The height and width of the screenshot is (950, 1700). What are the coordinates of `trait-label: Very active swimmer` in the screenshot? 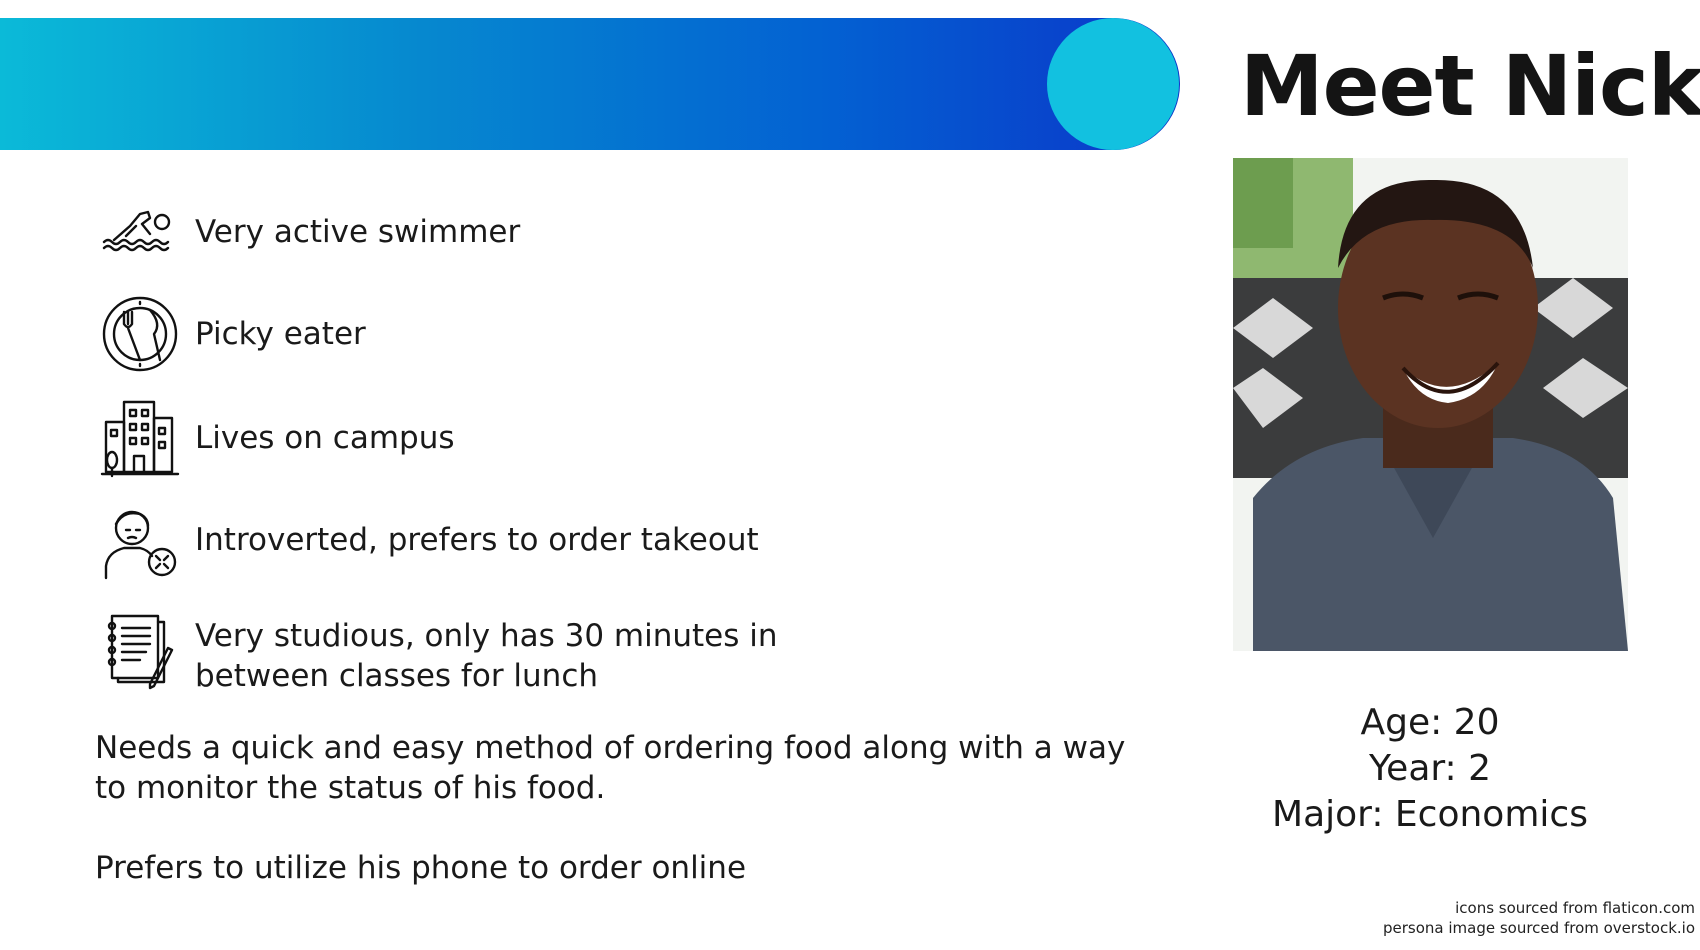 It's located at (358, 232).